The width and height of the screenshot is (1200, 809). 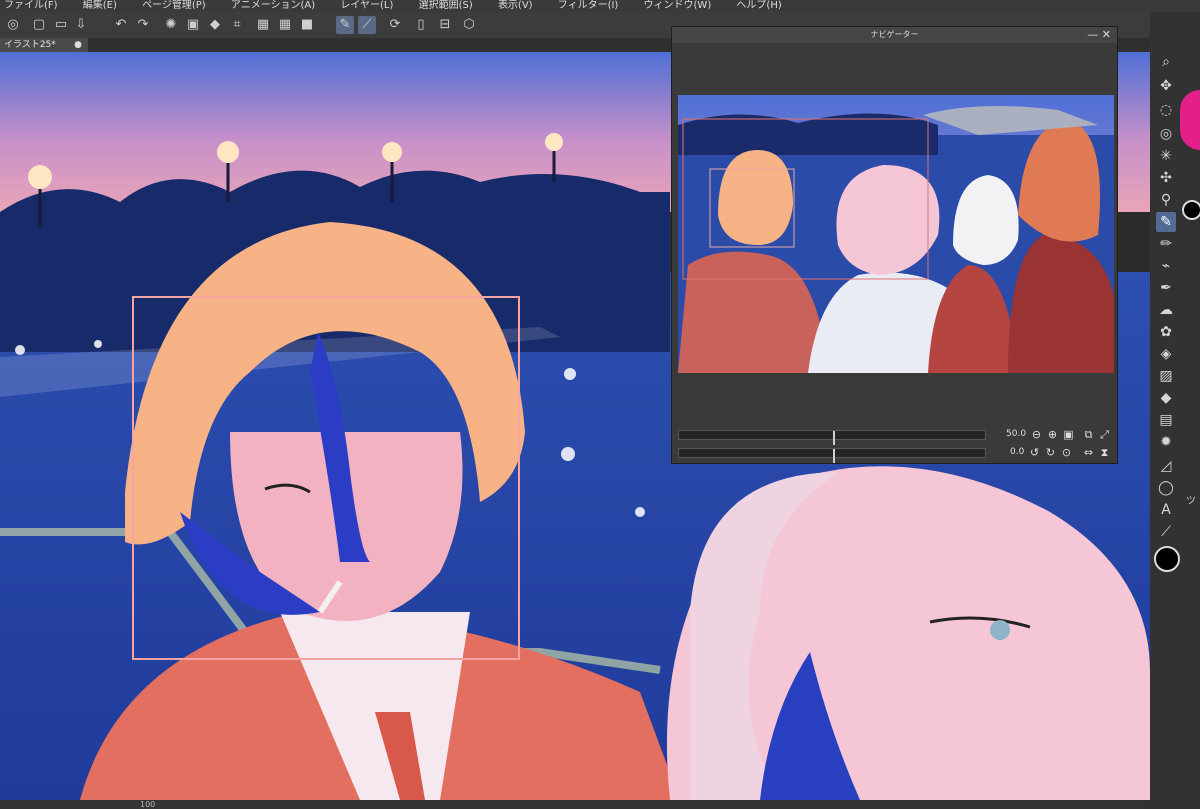 What do you see at coordinates (1088, 452) in the screenshot?
I see `flip-horizontal-icon: ⇔` at bounding box center [1088, 452].